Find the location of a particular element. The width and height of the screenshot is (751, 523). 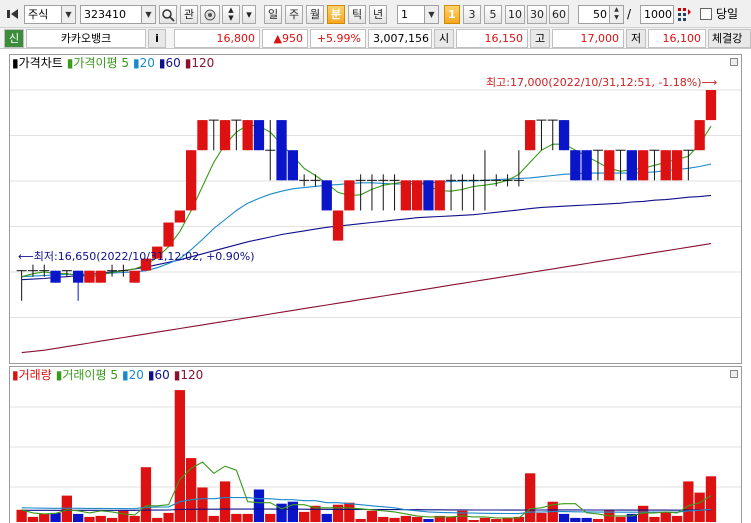

same-day-label: 당일 is located at coordinates (727, 14).